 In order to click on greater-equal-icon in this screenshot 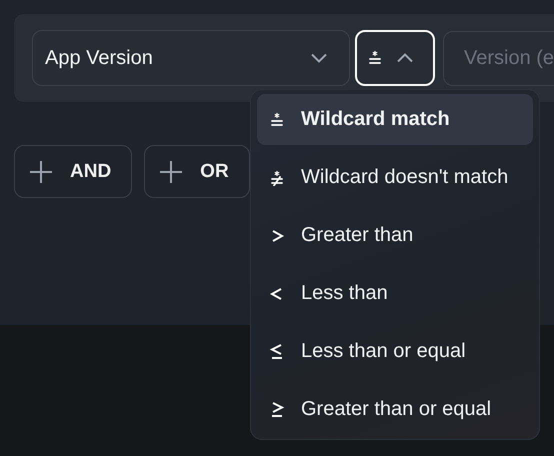, I will do `click(277, 410)`.